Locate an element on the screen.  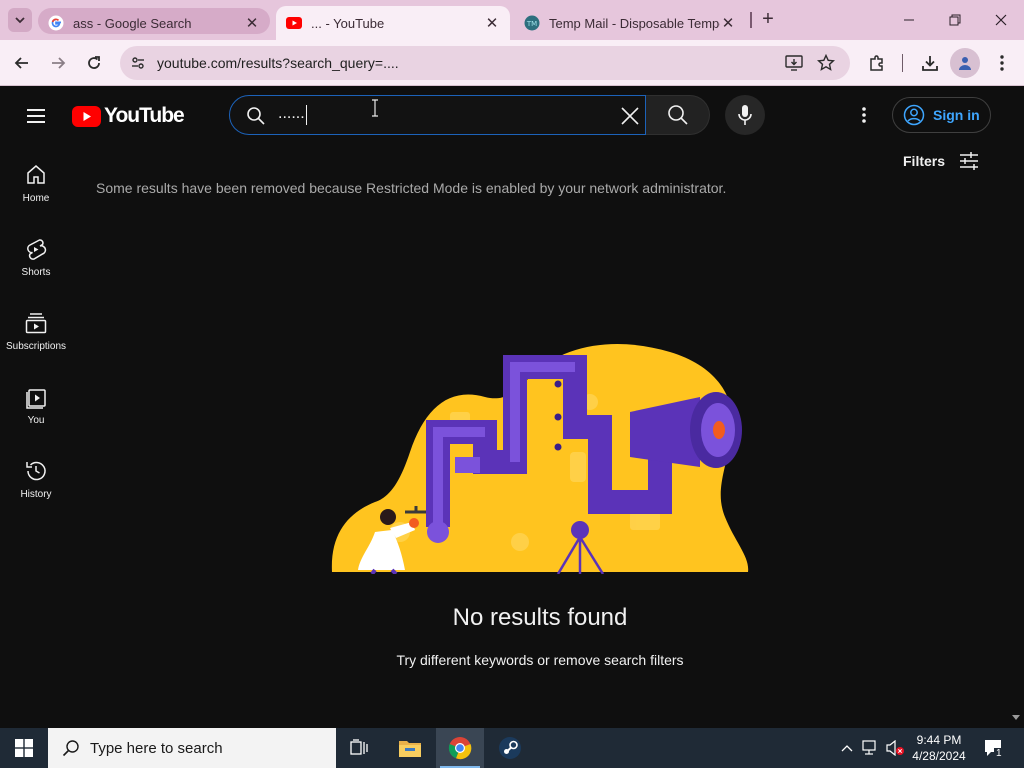
clock-date: 4/28/2024 is located at coordinates (939, 756).